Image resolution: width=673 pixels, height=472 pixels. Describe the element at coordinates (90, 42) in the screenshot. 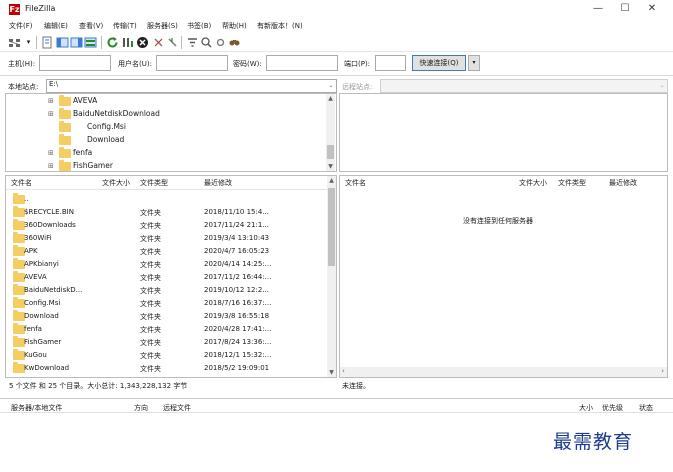

I see `toggle-queue-icon` at that location.